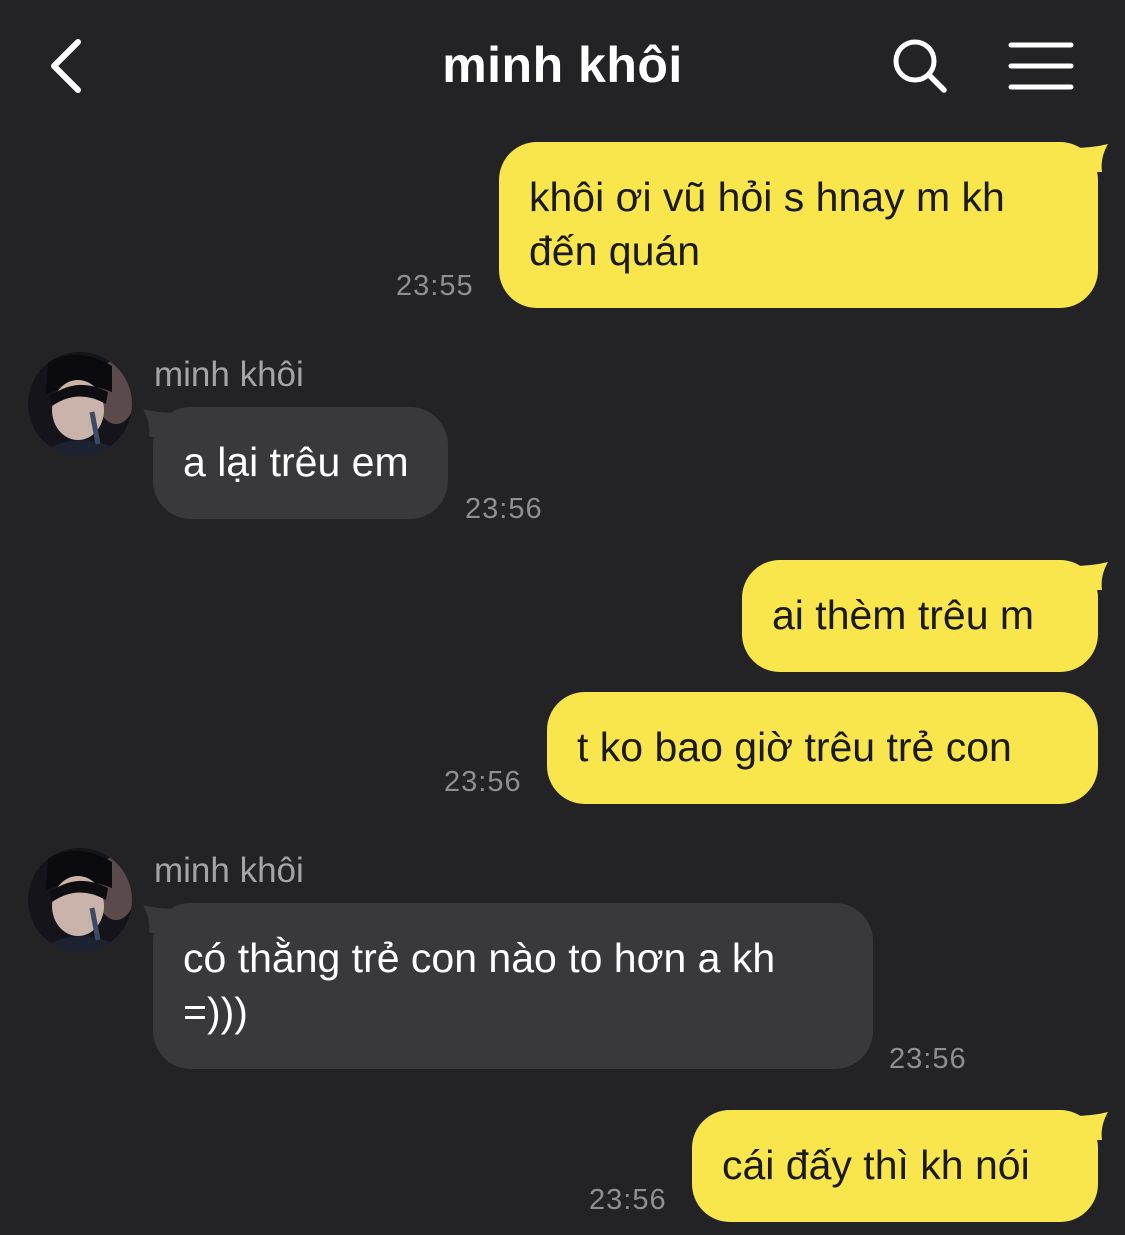 The height and width of the screenshot is (1235, 1125). I want to click on menu-button, so click(1041, 66).